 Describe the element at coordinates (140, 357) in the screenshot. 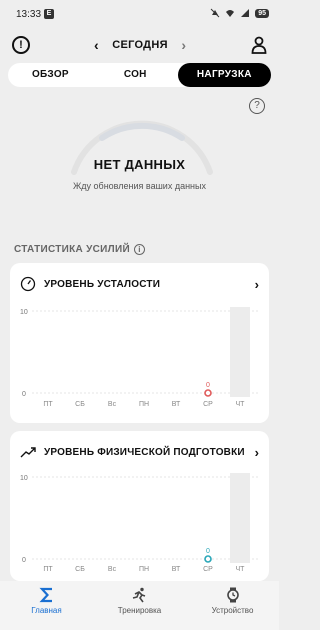

I see `fatigue-chart: 10 0 ПТ СБ Вс ПН ВТ СР ЧТ 0` at that location.